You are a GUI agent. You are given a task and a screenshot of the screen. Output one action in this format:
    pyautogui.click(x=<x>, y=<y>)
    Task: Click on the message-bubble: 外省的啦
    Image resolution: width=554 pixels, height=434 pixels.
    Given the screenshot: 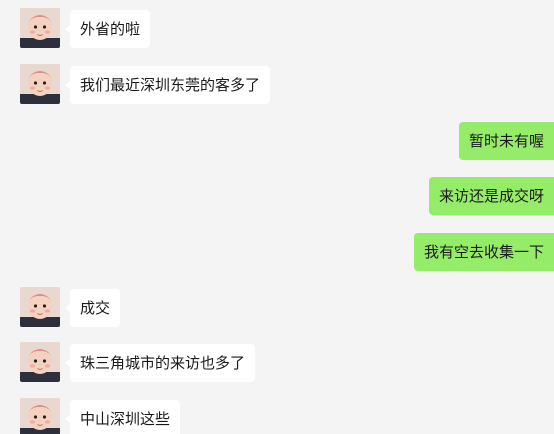 What is the action you would take?
    pyautogui.click(x=107, y=29)
    